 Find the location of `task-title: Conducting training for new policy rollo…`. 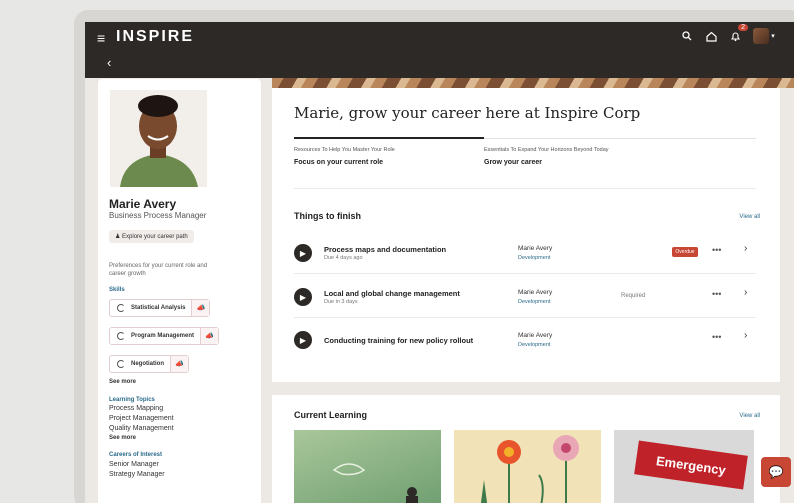

task-title: Conducting training for new policy rollo… is located at coordinates (398, 340).